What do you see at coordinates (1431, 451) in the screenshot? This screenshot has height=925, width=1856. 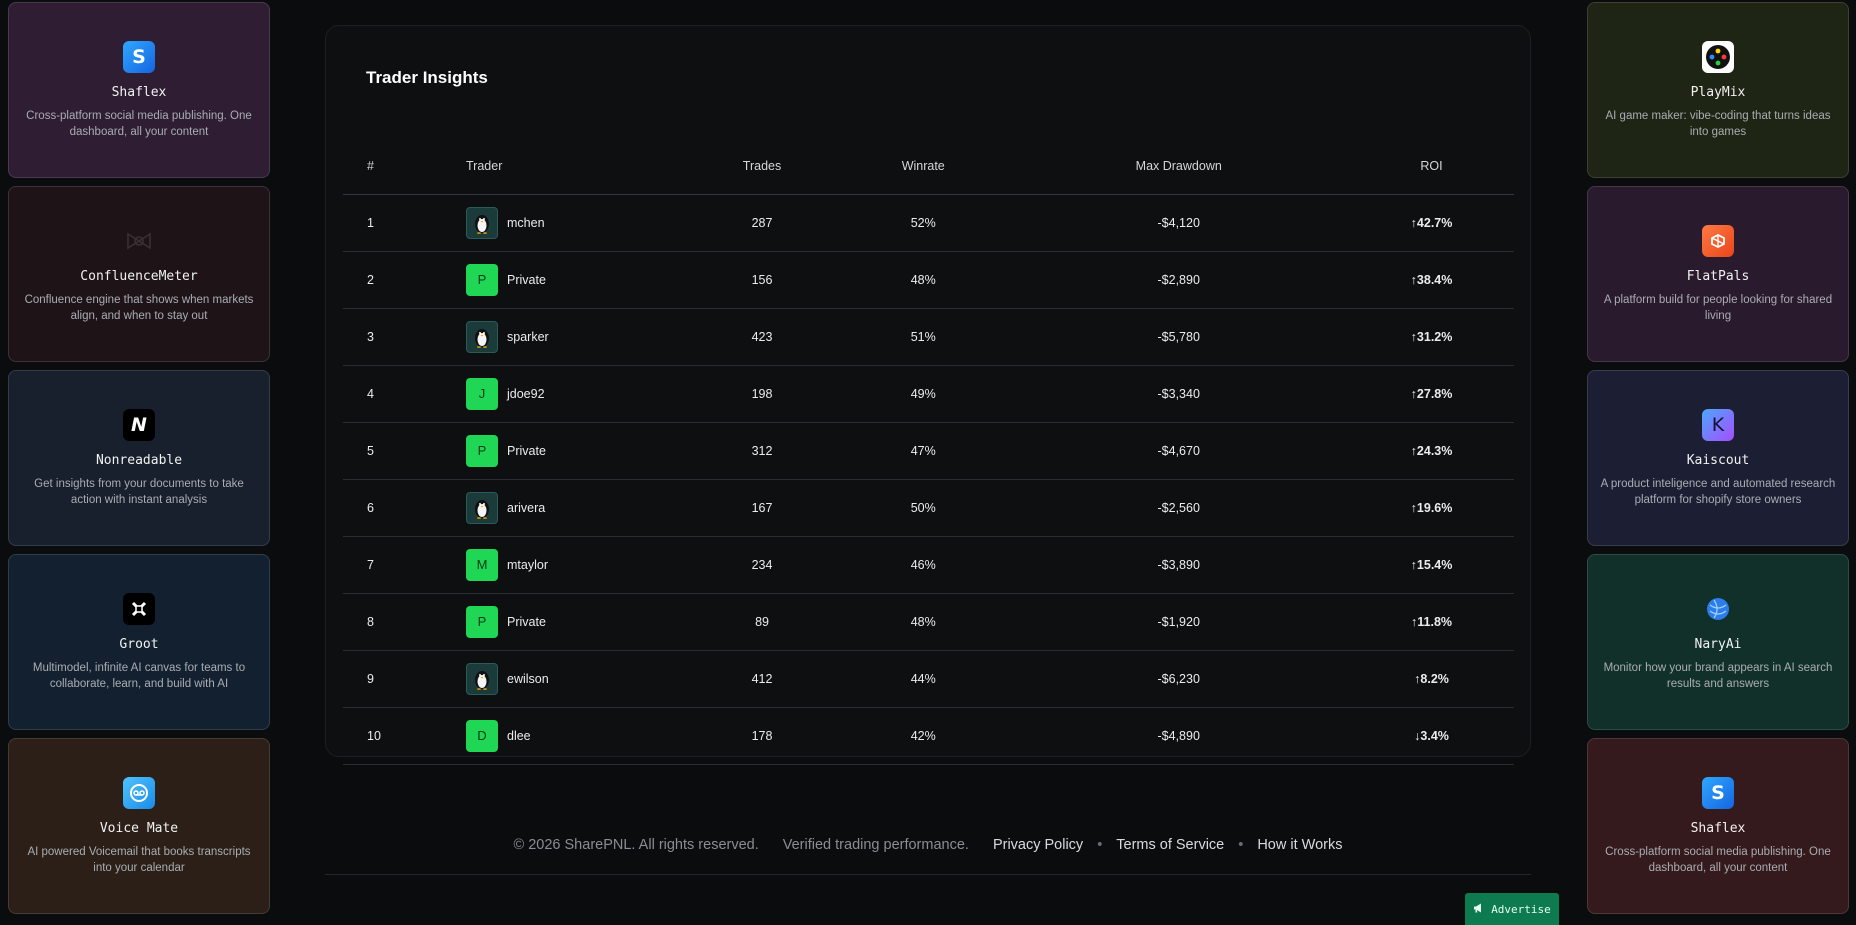 I see `roi-cell: ↑24.3%` at bounding box center [1431, 451].